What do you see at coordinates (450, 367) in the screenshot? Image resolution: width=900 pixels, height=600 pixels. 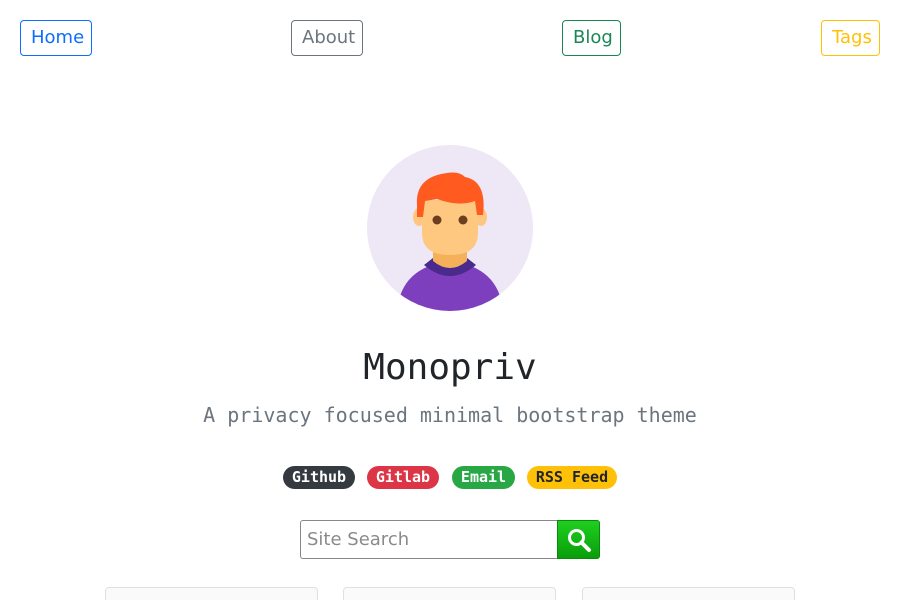 I see `page-title: Monopriv` at bounding box center [450, 367].